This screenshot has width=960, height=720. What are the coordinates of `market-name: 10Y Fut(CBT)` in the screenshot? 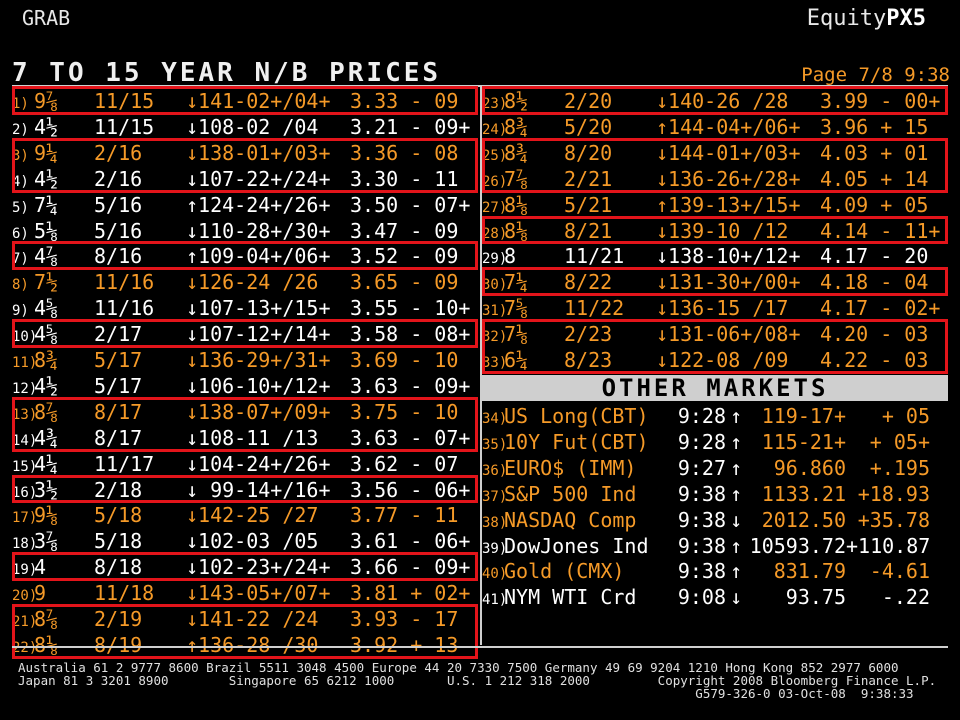 It's located at (576, 441).